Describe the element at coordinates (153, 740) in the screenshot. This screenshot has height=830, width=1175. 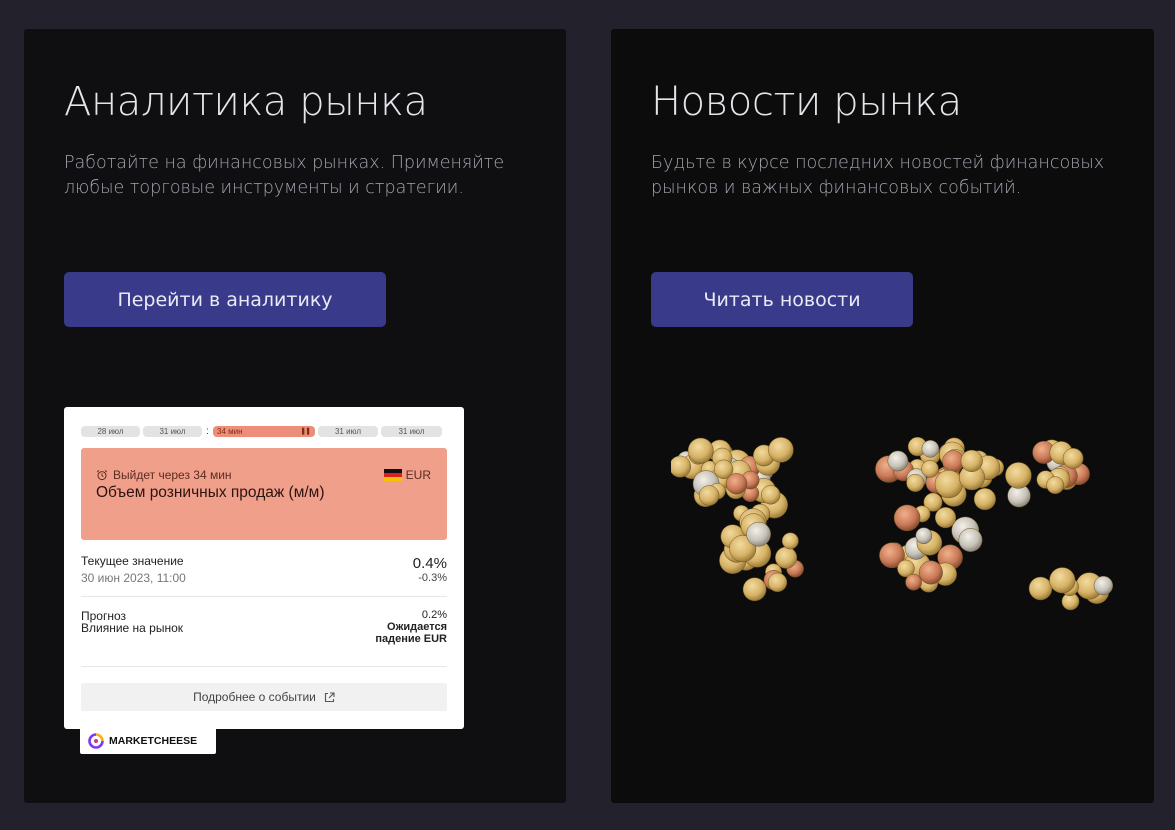
I see `brand-name: MARKETCHEESE` at that location.